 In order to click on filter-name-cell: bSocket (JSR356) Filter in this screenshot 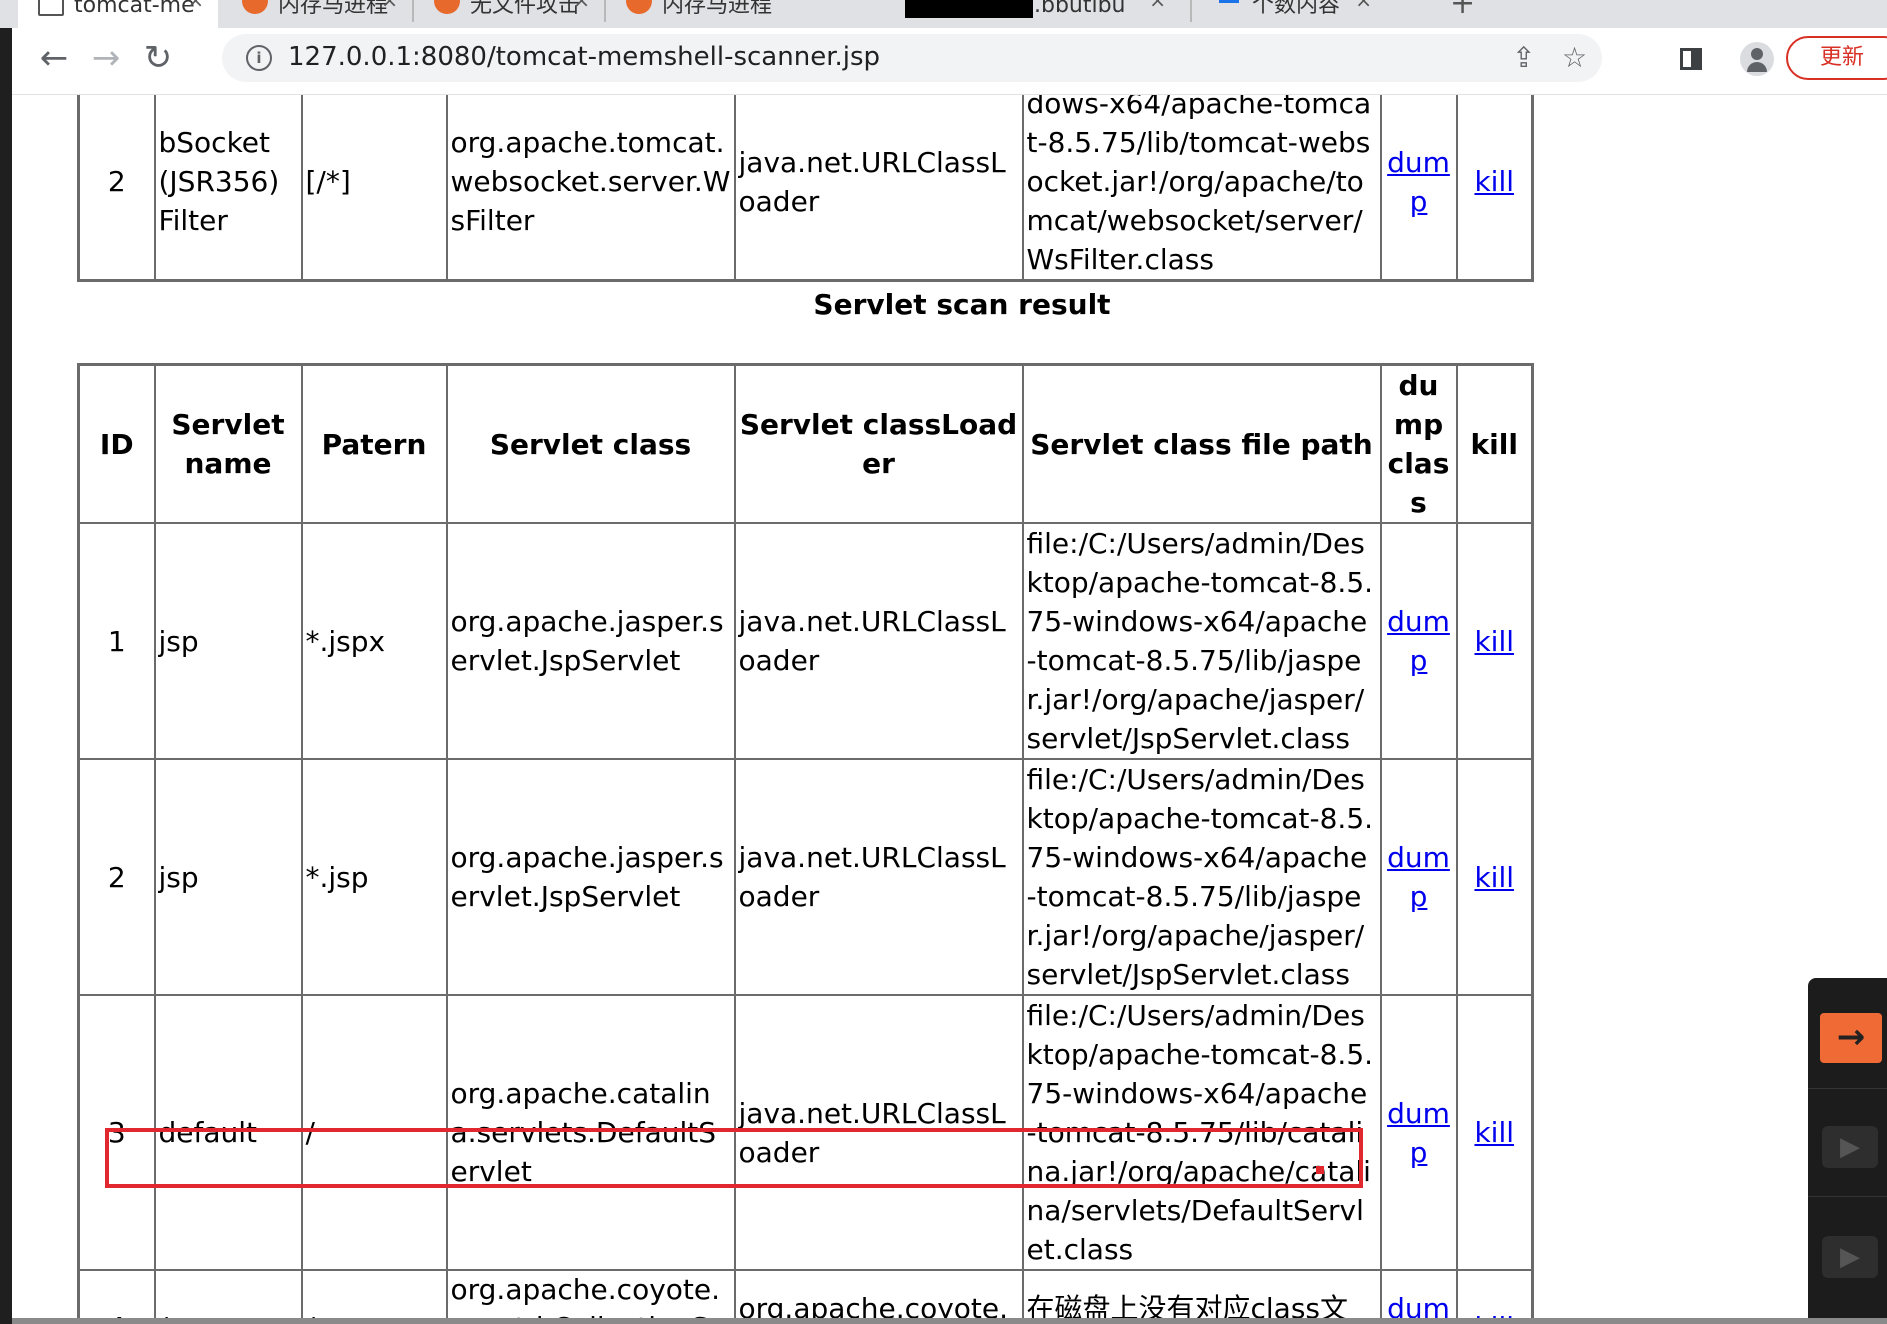, I will do `click(228, 188)`.